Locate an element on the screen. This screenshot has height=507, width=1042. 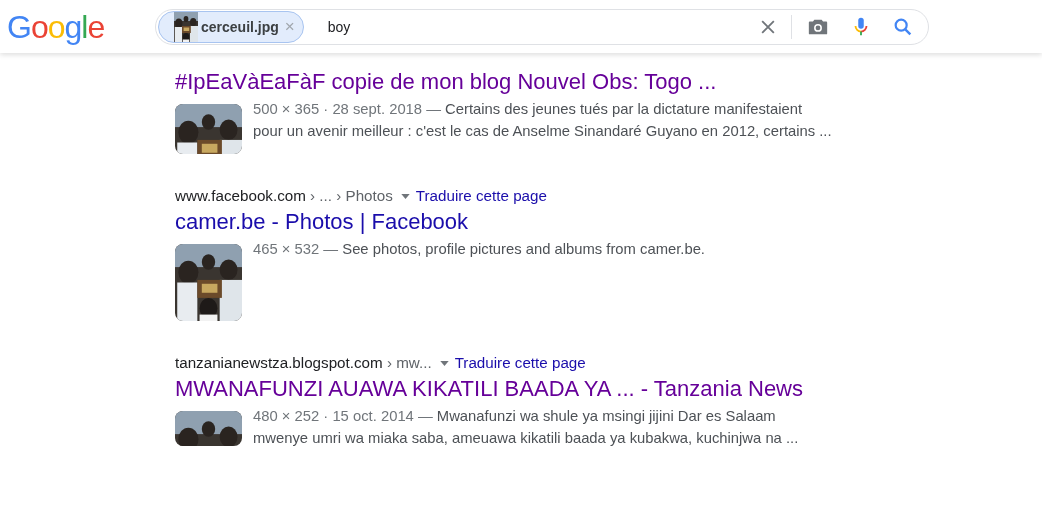
result-title: MWANAFUNZI AUAWA KIKATILI BAADA YA ... - Tanzania News is located at coordinates (608, 389).